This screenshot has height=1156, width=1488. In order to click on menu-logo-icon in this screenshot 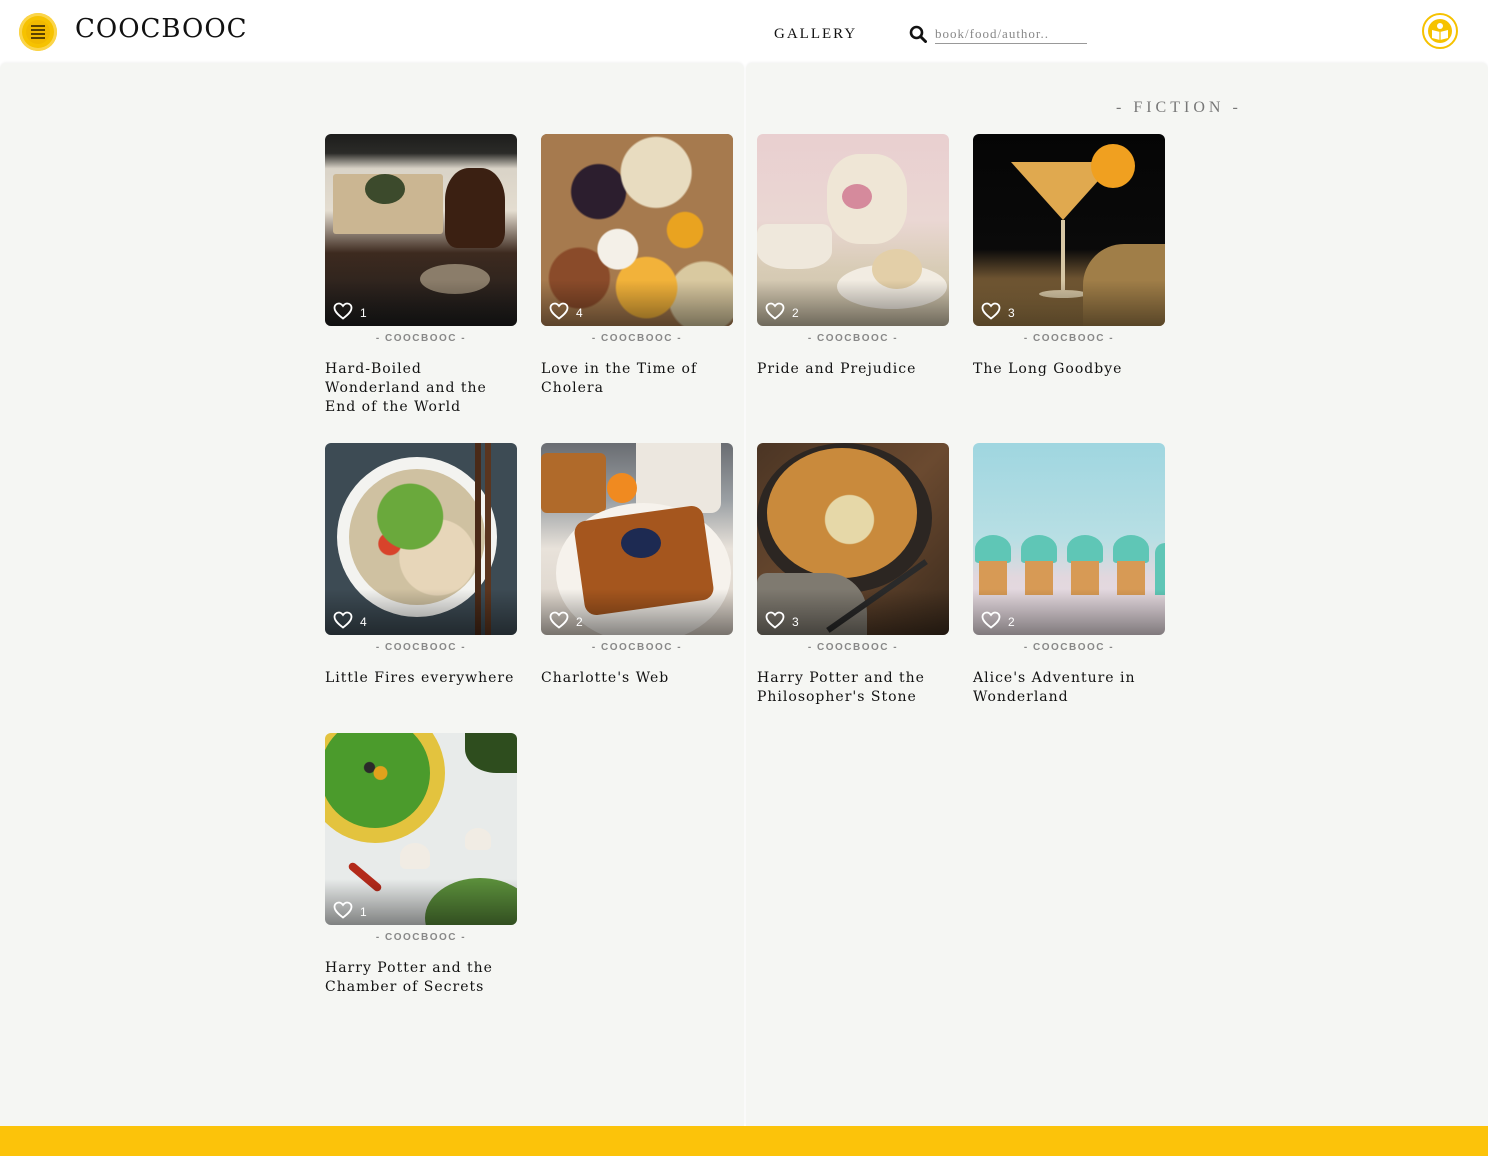, I will do `click(38, 32)`.